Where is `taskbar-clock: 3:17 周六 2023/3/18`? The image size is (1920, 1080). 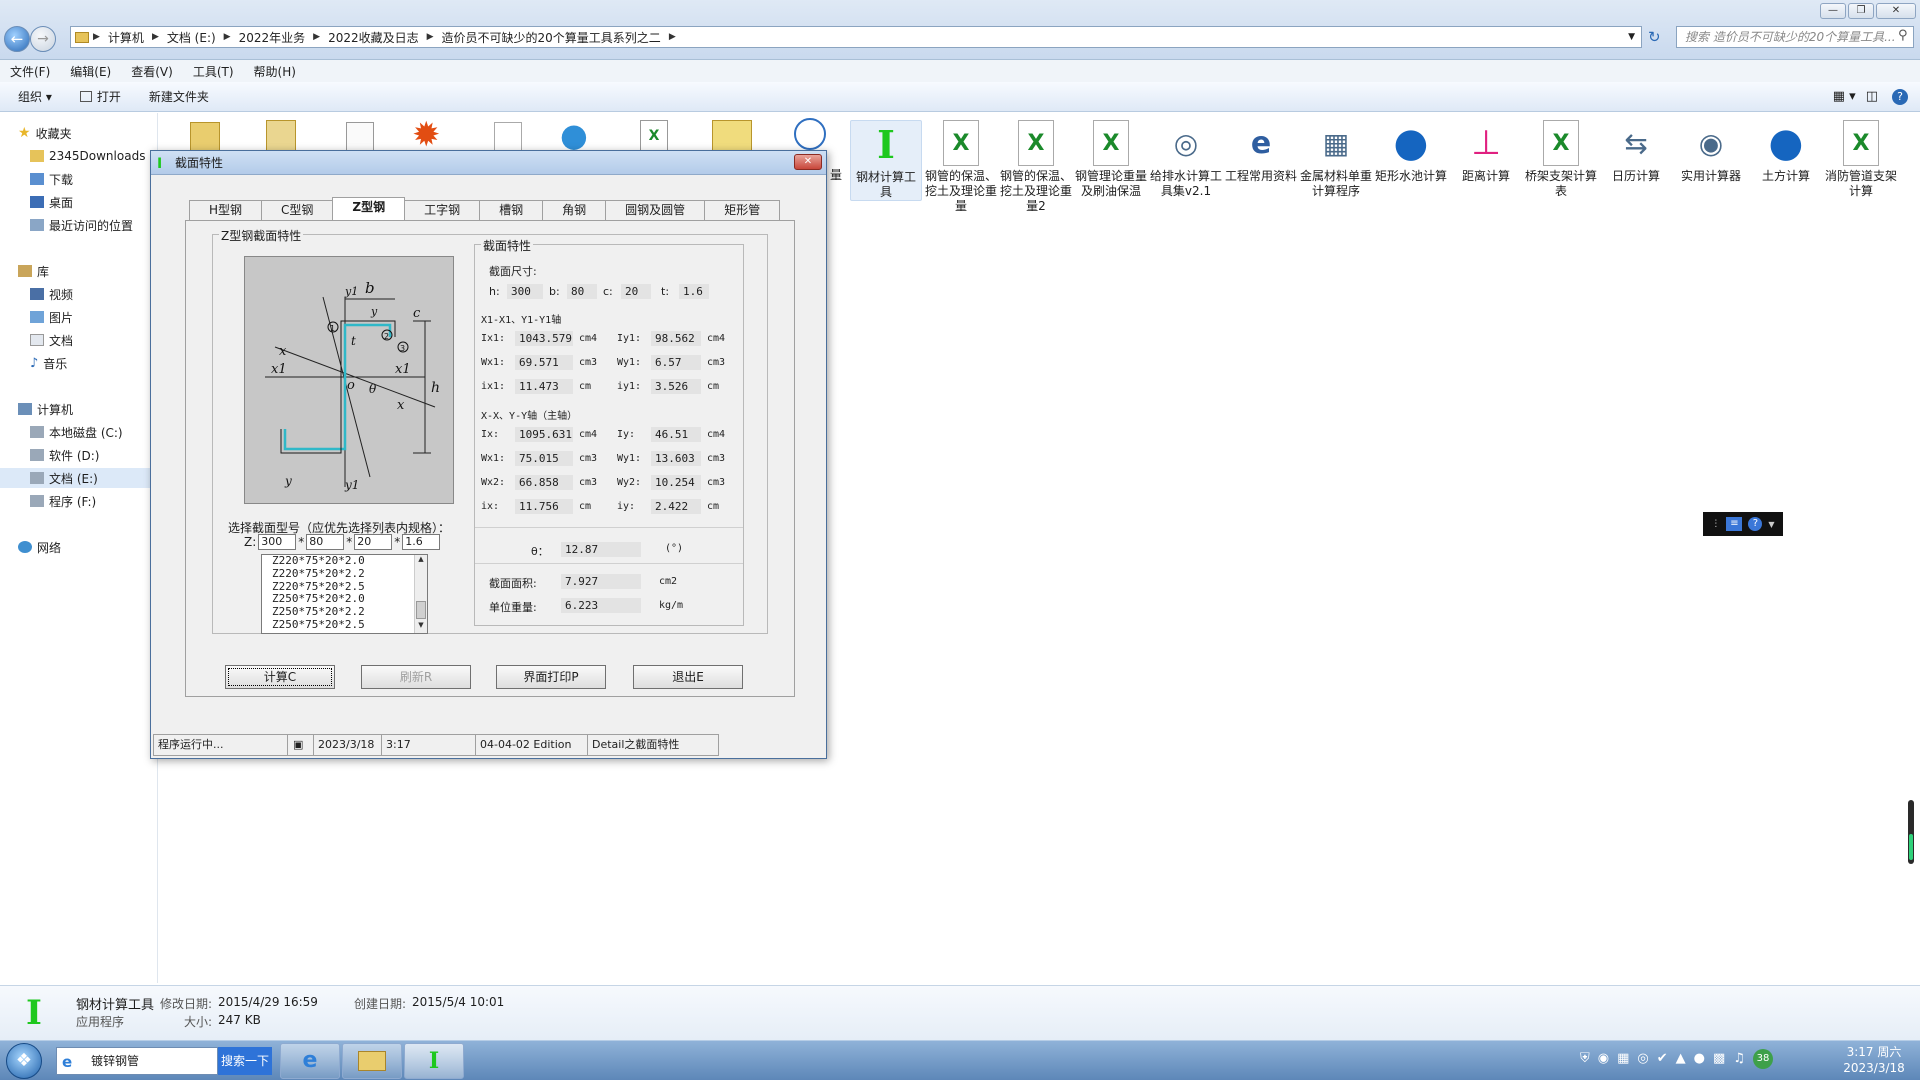 taskbar-clock: 3:17 周六 2023/3/18 is located at coordinates (1874, 1060).